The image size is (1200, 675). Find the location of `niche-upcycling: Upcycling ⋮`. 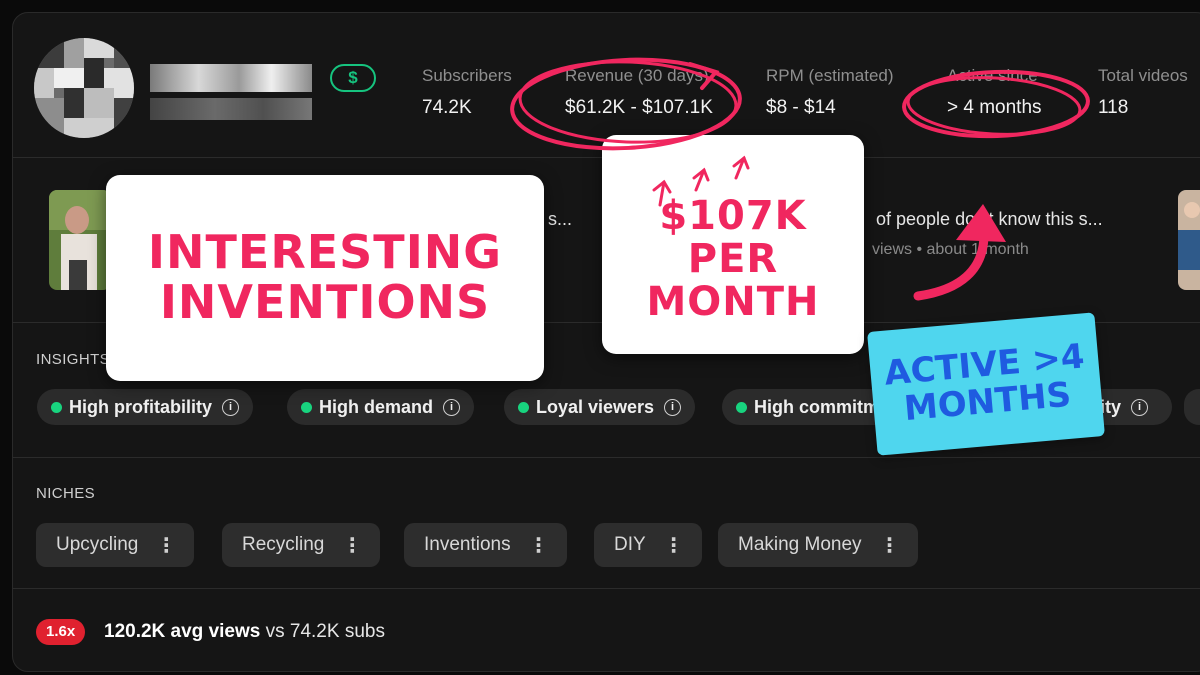

niche-upcycling: Upcycling ⋮ is located at coordinates (115, 545).